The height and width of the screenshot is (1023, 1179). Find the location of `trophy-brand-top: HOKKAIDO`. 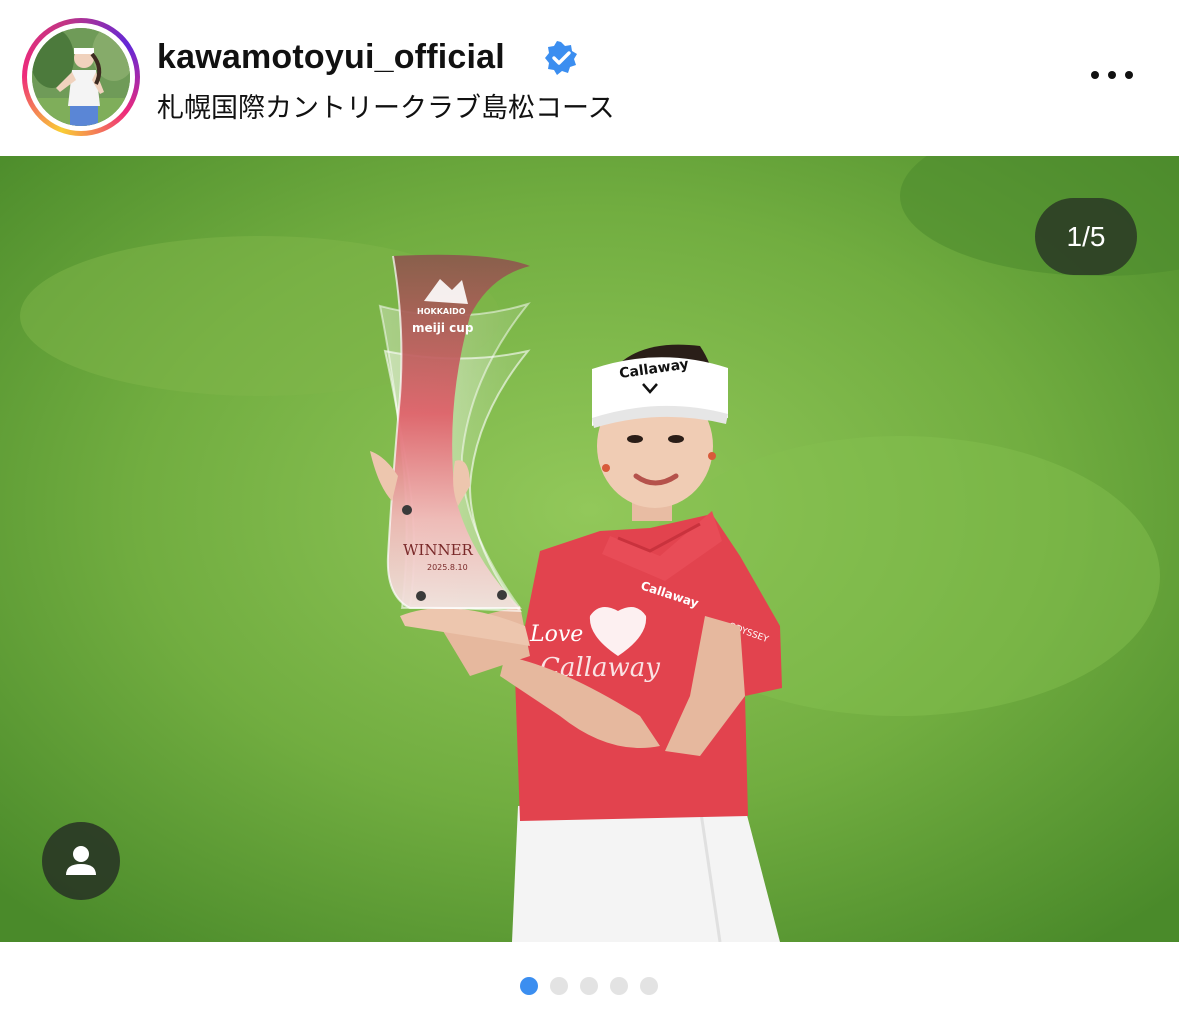

trophy-brand-top: HOKKAIDO is located at coordinates (441, 311).